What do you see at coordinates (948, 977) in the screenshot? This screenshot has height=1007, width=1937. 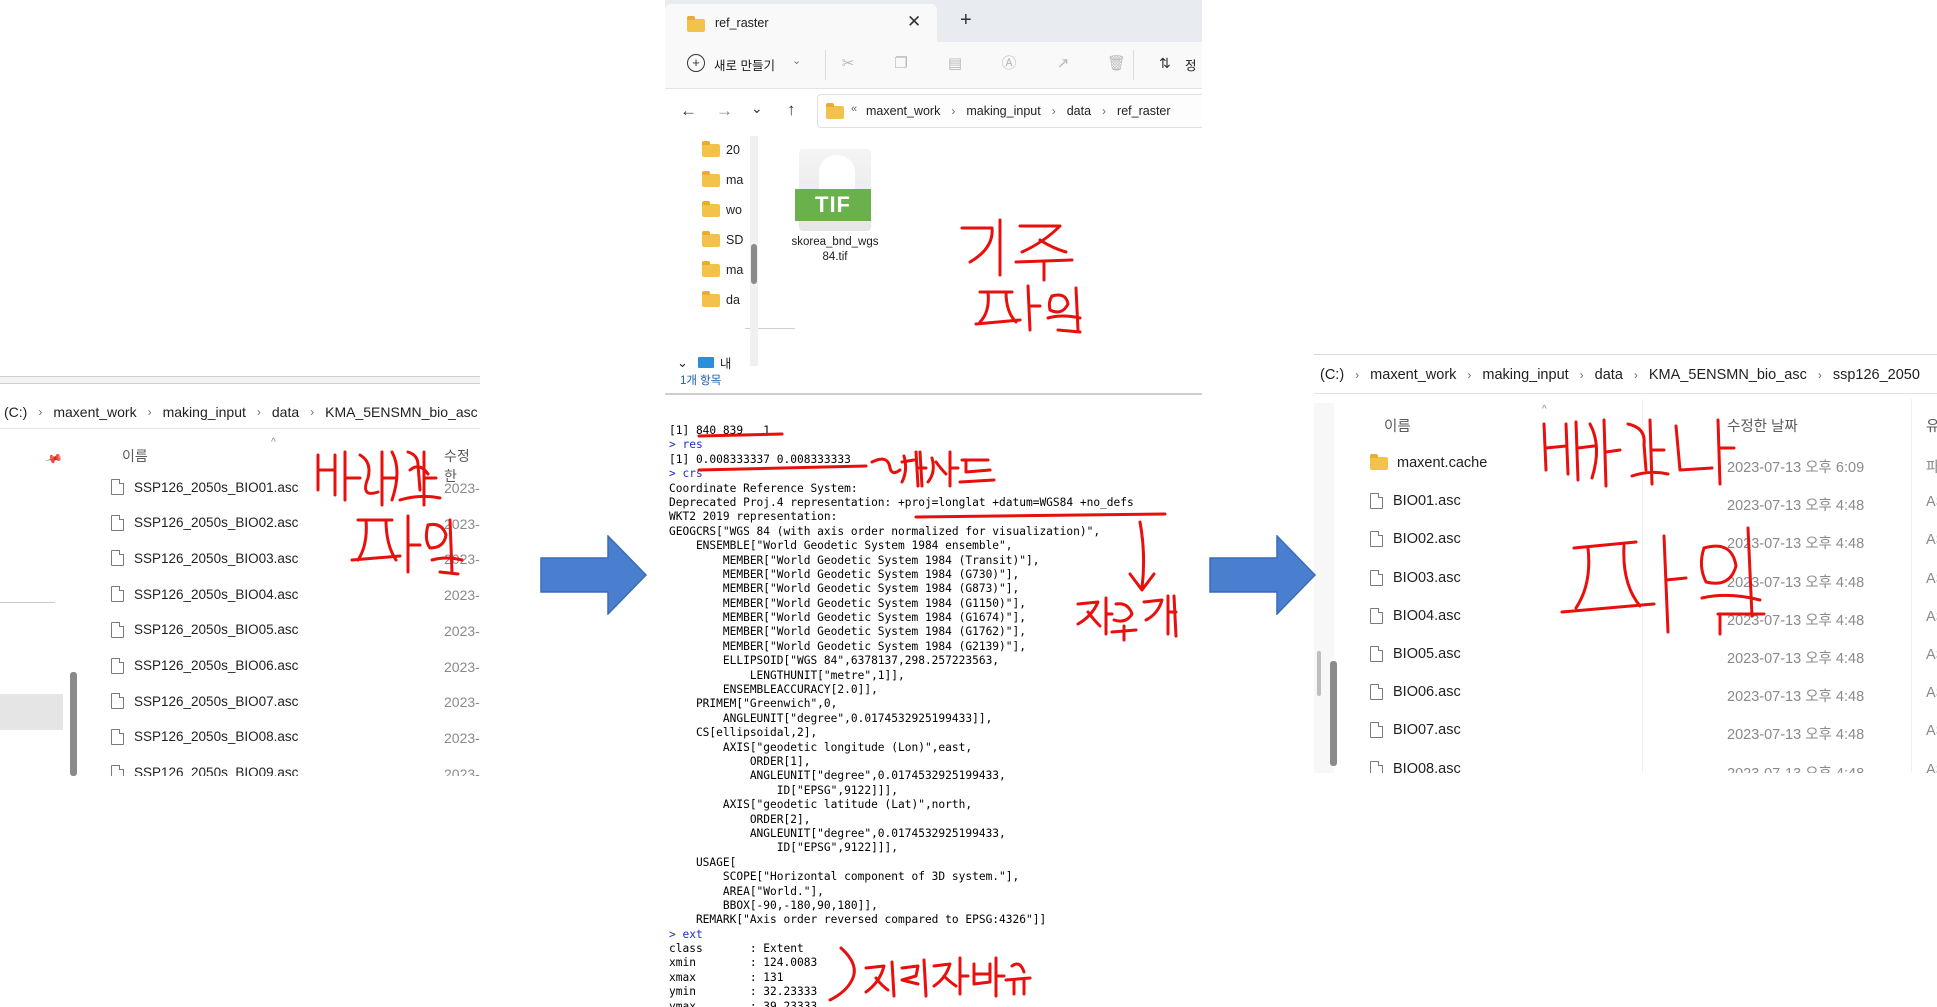 I see `handwriting-extent` at bounding box center [948, 977].